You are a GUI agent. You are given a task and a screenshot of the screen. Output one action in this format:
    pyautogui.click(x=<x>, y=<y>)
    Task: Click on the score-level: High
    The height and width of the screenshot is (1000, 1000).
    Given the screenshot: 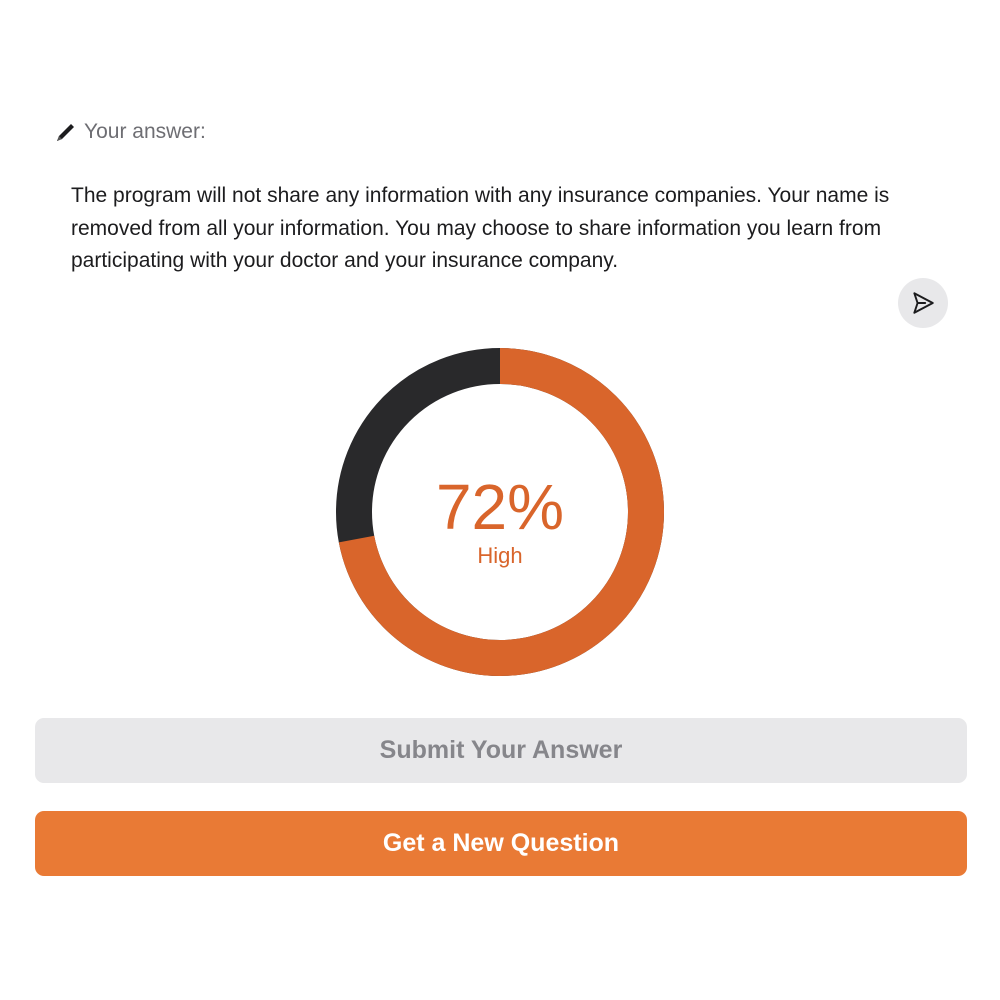 What is the action you would take?
    pyautogui.click(x=500, y=555)
    